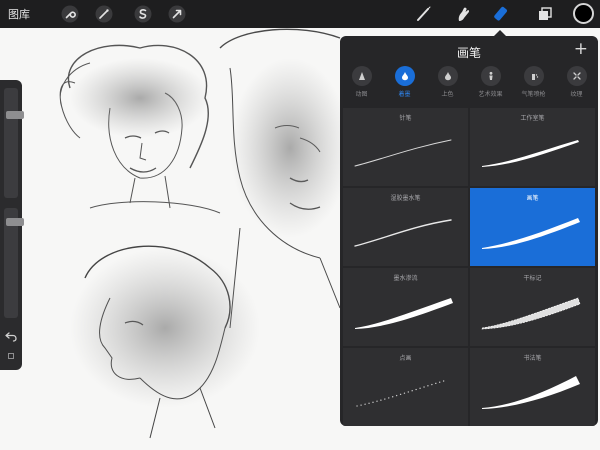 The image size is (600, 450). I want to click on brush-tile-dry-ink: 干标记, so click(532, 307).